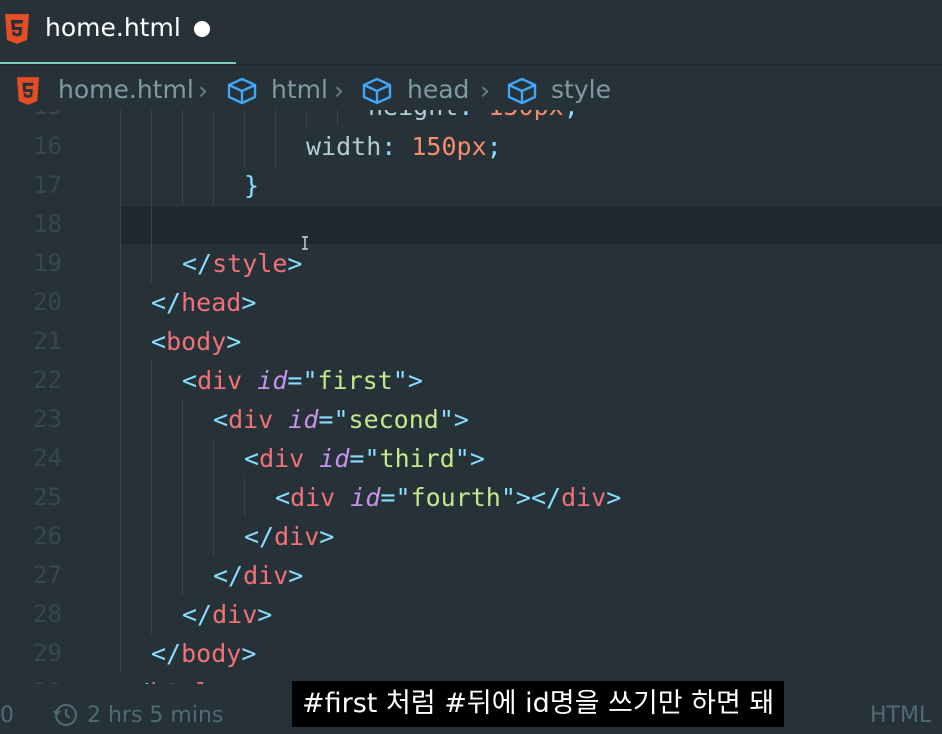  I want to click on breadcrumb-item-home-html: home.html, so click(126, 89).